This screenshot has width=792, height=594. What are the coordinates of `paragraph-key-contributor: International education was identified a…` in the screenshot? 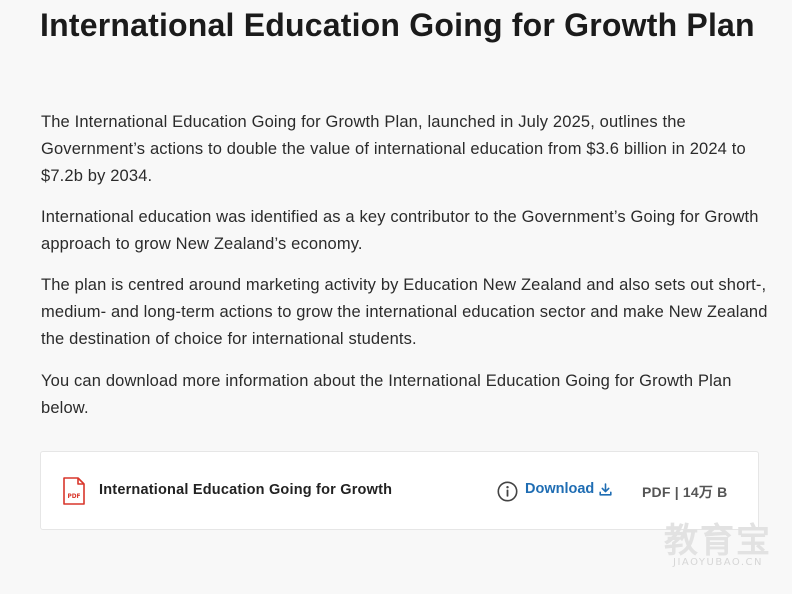 It's located at (400, 230).